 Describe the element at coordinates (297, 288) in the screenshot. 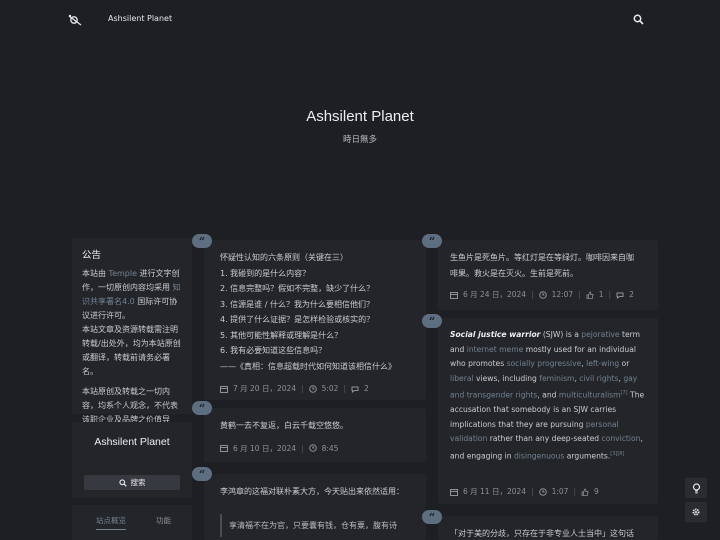

I see `post-line: 2. 信息完整吗？假如不完整，缺少了什么？` at that location.